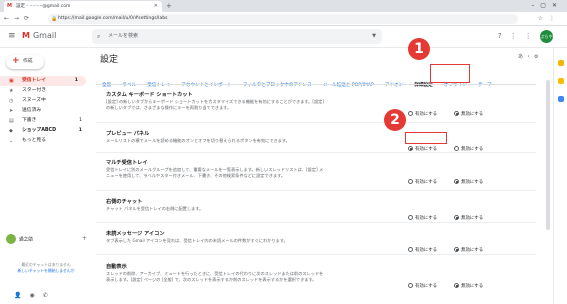 The width and height of the screenshot is (567, 304). I want to click on callout-2-badge: 2, so click(395, 120).